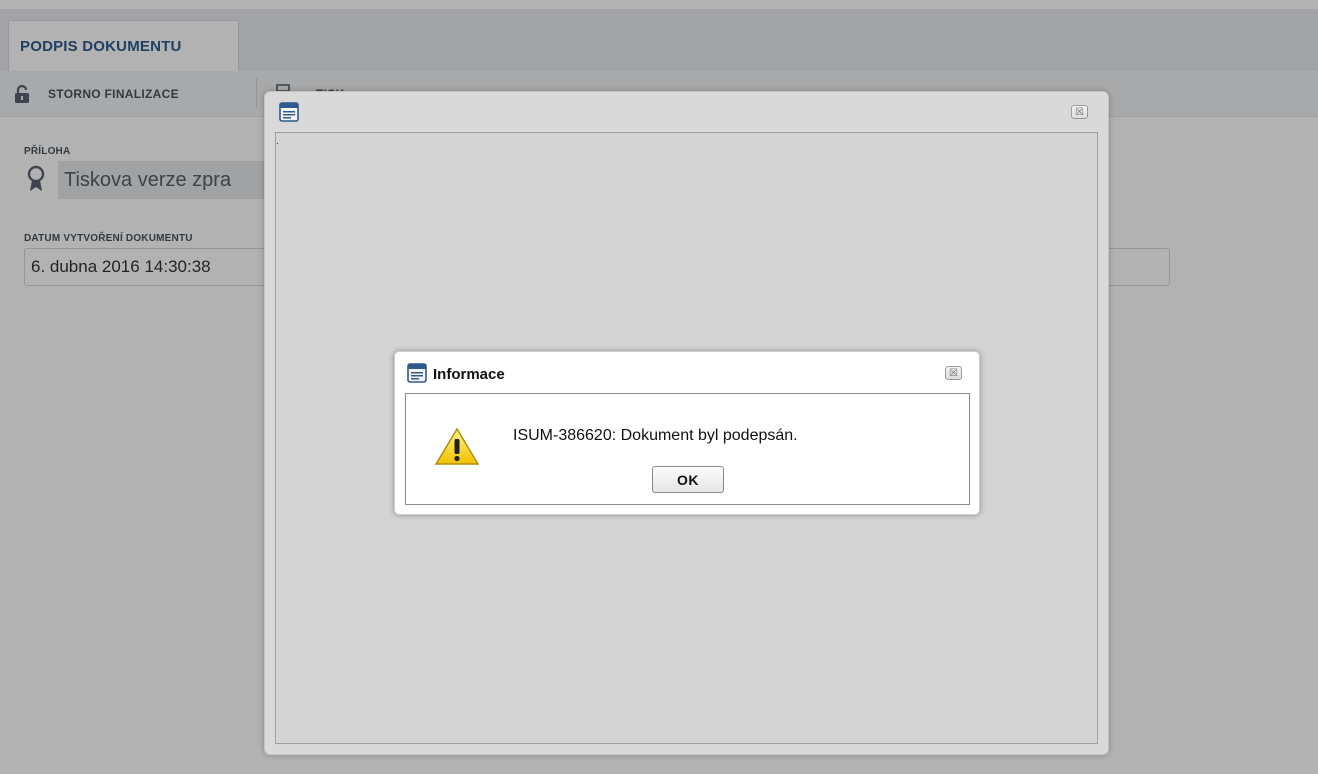 The image size is (1318, 774). What do you see at coordinates (655, 435) in the screenshot?
I see `dialog-message: ISUM-386620: Dokument byl podepsán.` at bounding box center [655, 435].